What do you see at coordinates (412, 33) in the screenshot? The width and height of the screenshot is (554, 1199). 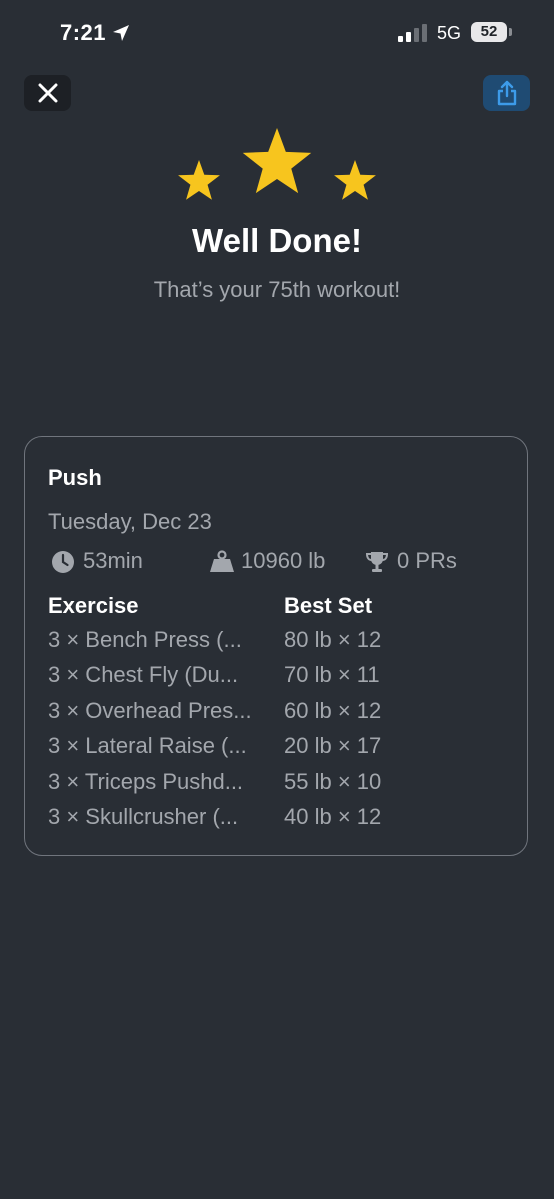 I see `cellular-signal-icon` at bounding box center [412, 33].